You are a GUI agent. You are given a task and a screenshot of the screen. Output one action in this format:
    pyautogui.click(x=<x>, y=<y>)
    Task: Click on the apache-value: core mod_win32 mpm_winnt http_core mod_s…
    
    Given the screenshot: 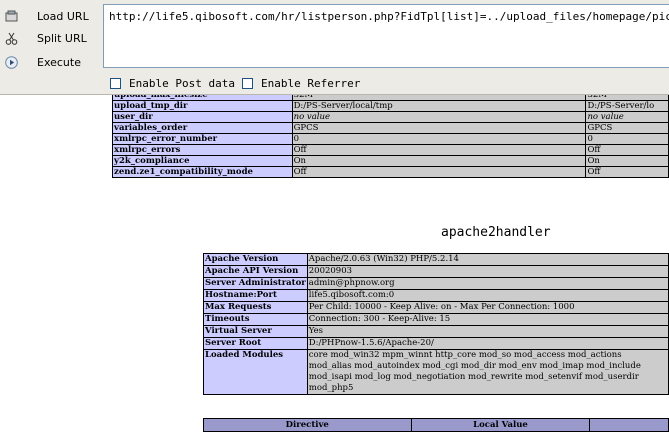 What is the action you would take?
    pyautogui.click(x=487, y=372)
    